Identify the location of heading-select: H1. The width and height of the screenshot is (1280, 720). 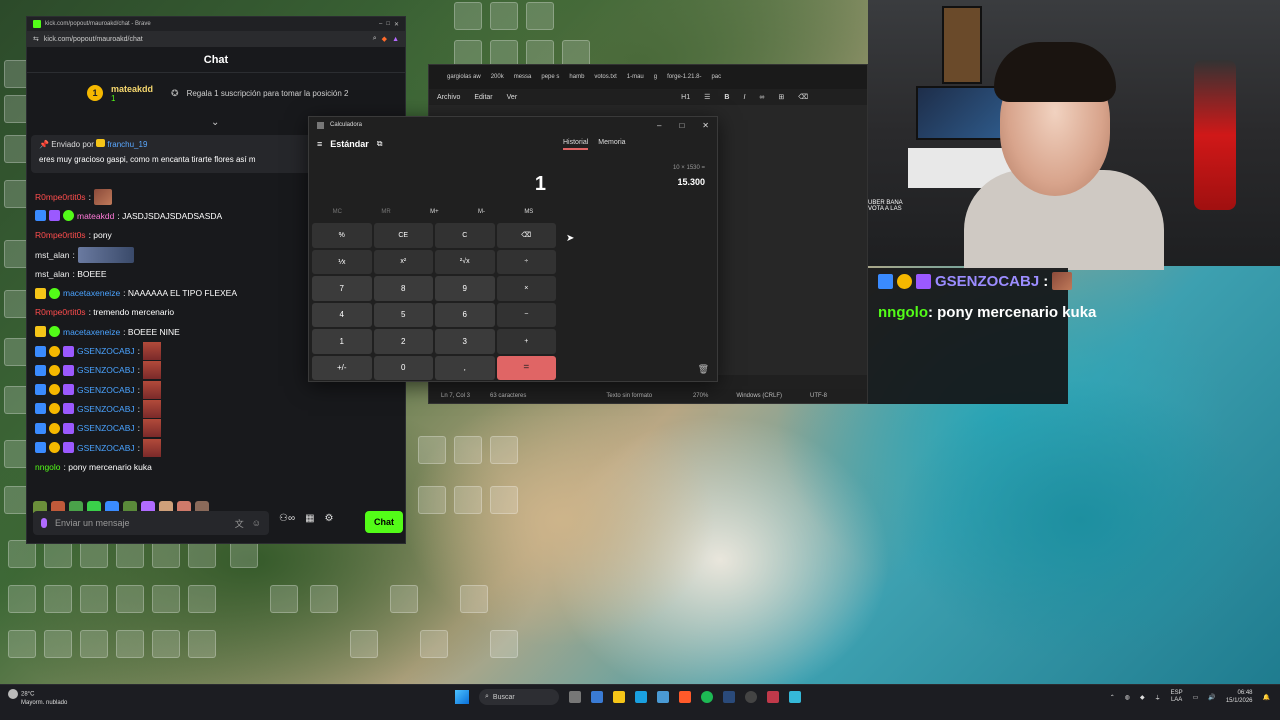
(685, 97).